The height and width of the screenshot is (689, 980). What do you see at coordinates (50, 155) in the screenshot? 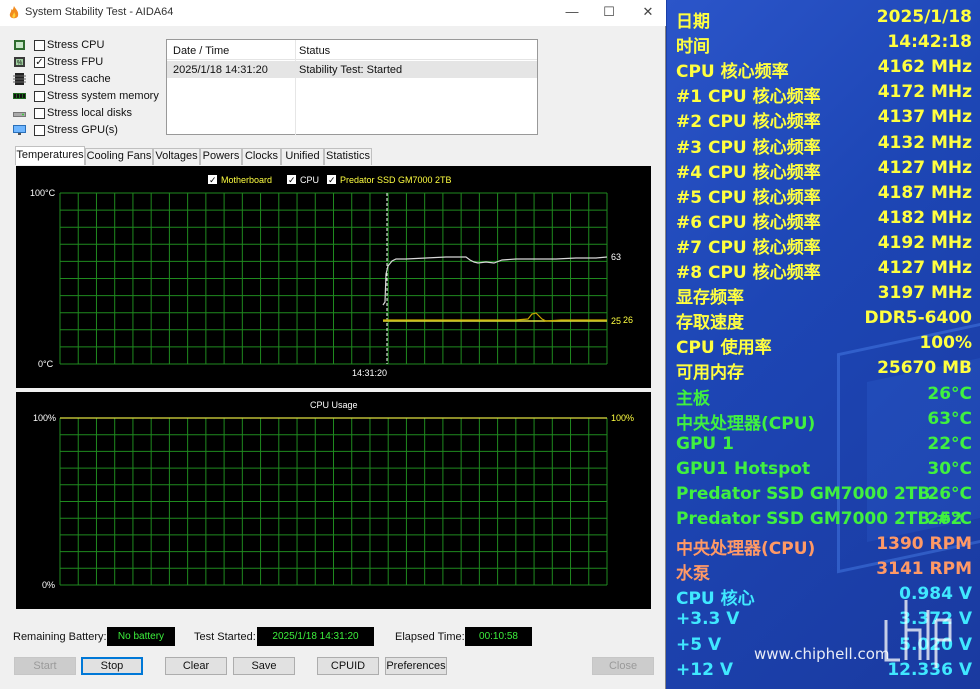
I see `tab-temperatures: Temperatures` at bounding box center [50, 155].